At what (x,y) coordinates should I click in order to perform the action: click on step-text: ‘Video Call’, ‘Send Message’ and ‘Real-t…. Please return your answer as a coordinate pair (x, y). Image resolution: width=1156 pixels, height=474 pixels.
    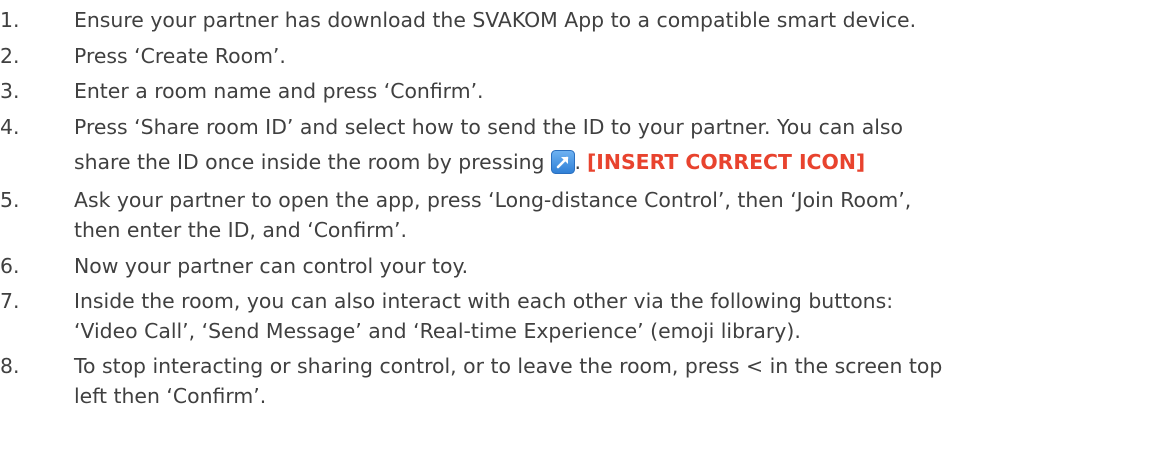
    Looking at the image, I should click on (437, 330).